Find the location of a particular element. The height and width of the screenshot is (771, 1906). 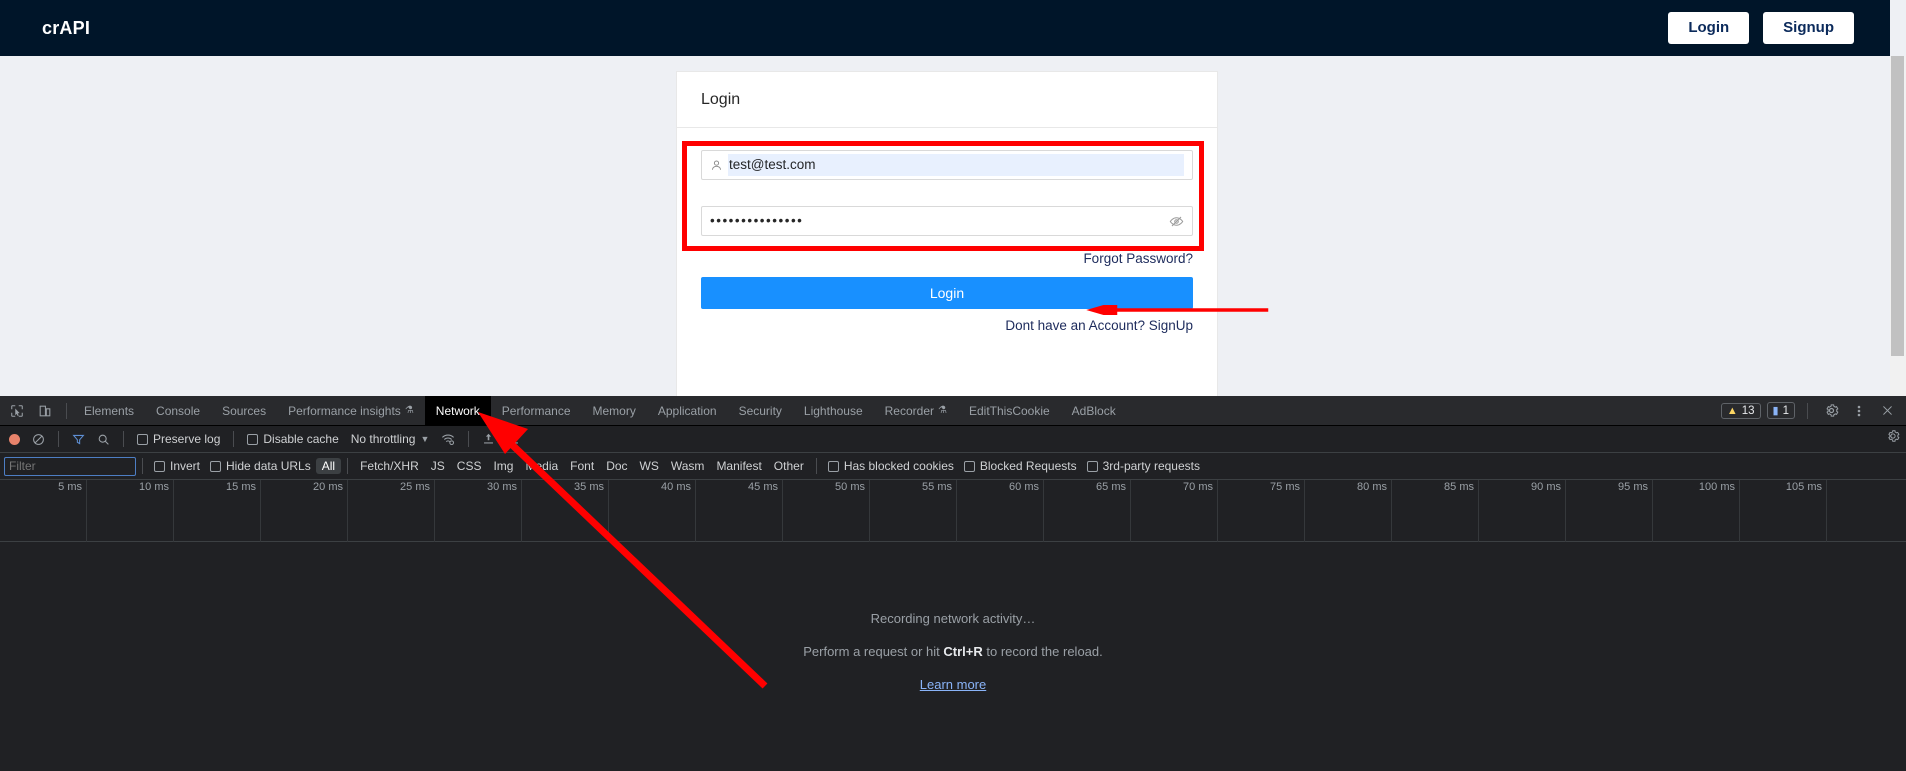

close-icon is located at coordinates (1887, 411).